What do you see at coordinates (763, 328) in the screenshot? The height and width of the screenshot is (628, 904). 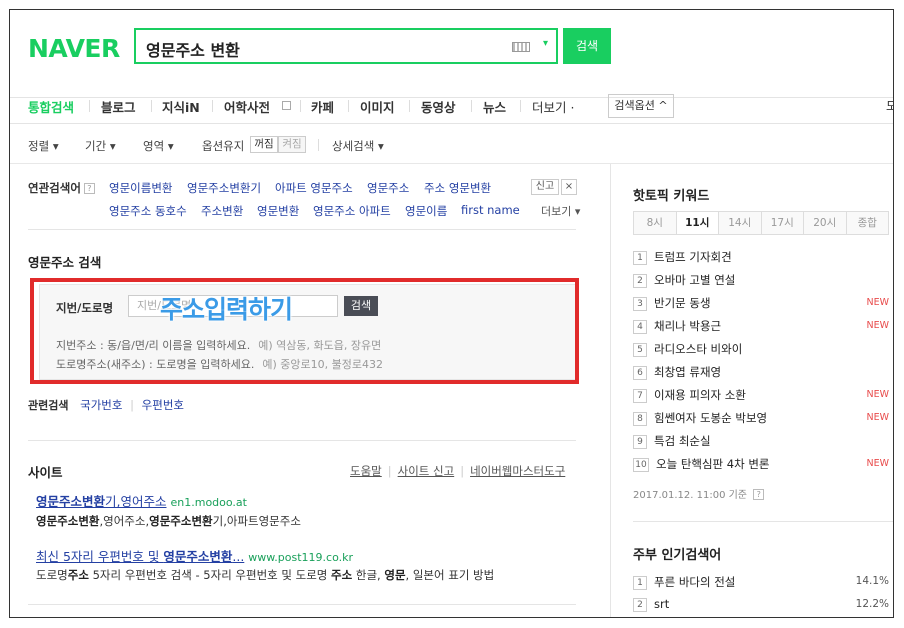 I see `hot-topic-item: 4 채리나 박용근 NEW` at bounding box center [763, 328].